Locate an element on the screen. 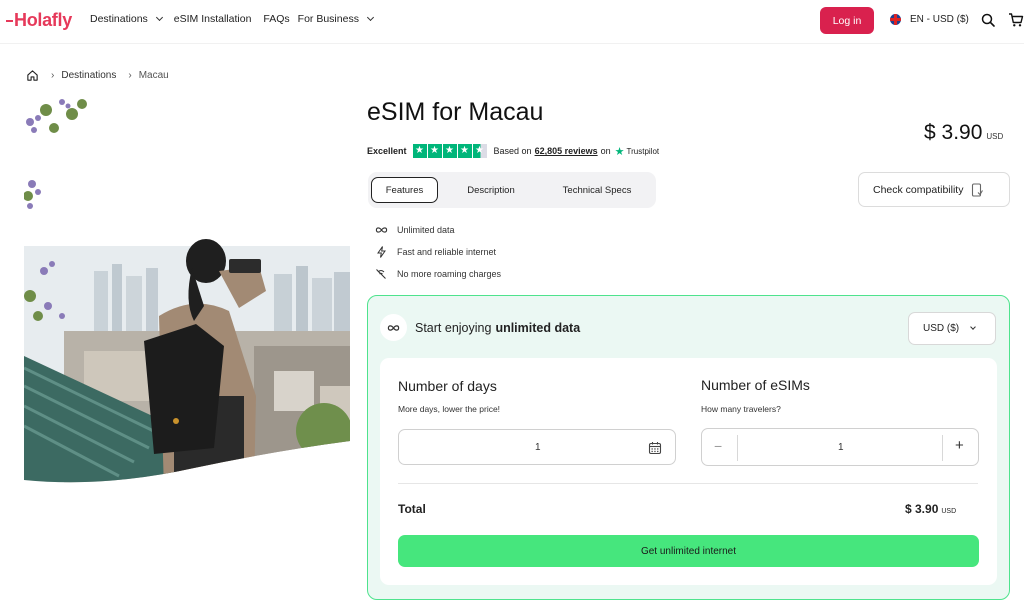 This screenshot has width=1024, height=605. no-roaming-icon is located at coordinates (381, 274).